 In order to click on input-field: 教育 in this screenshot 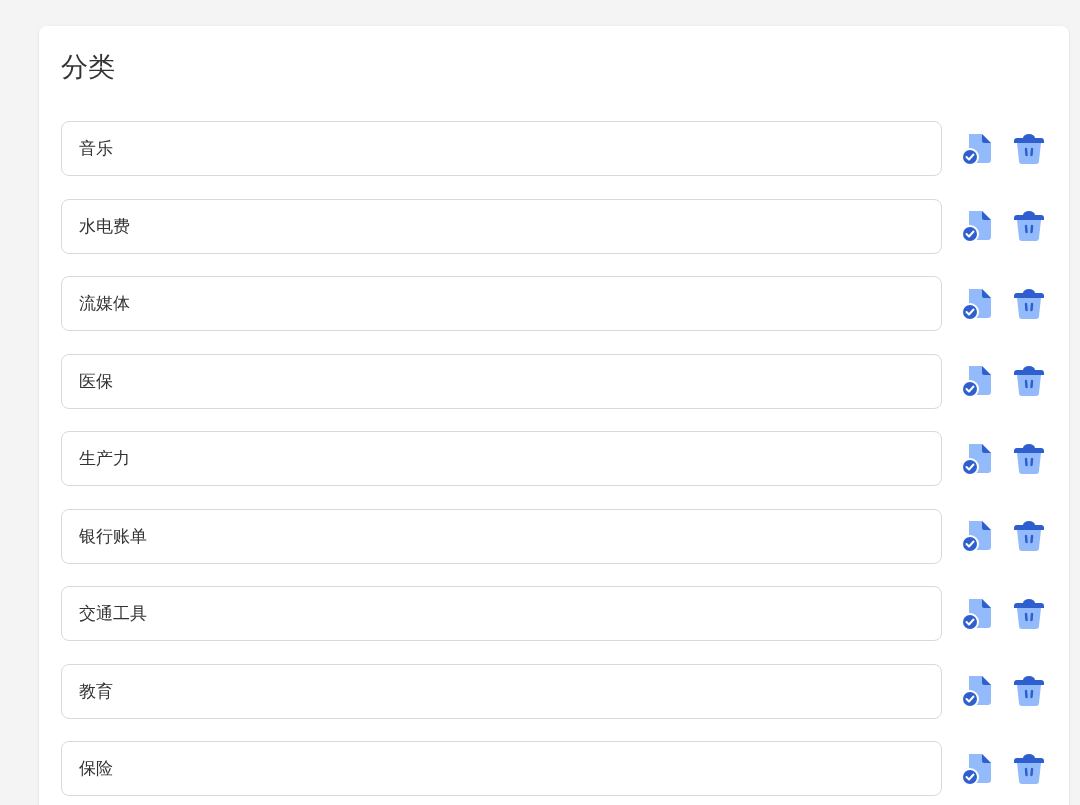, I will do `click(501, 691)`.